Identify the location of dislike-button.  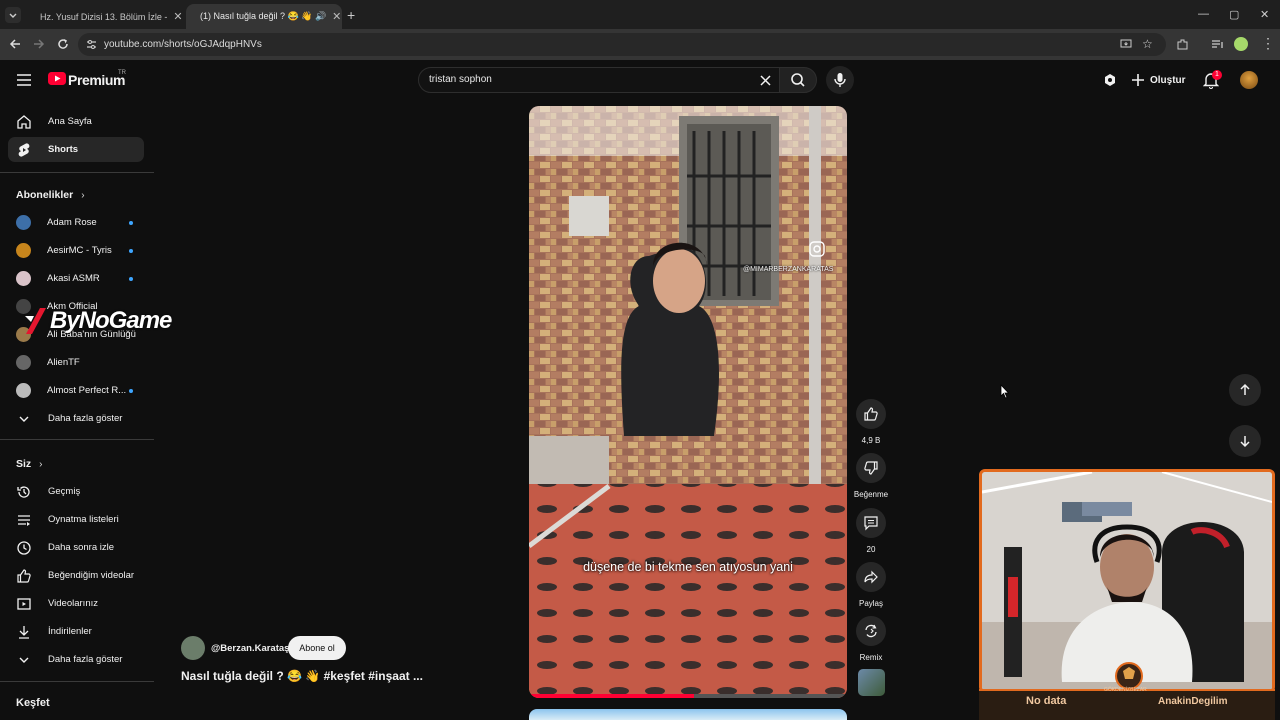
(871, 468).